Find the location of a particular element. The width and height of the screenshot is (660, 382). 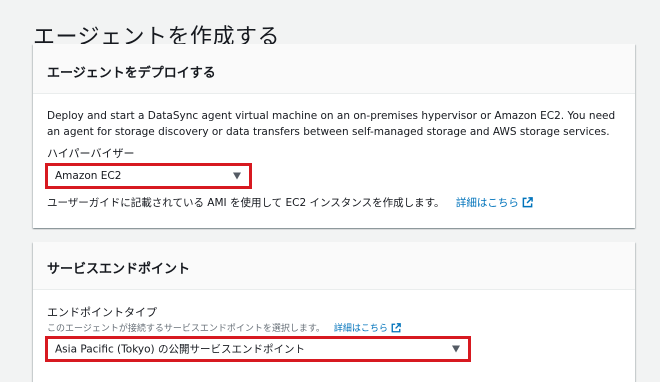

deploy-panel-title: エージェントをデプロイする is located at coordinates (131, 73).